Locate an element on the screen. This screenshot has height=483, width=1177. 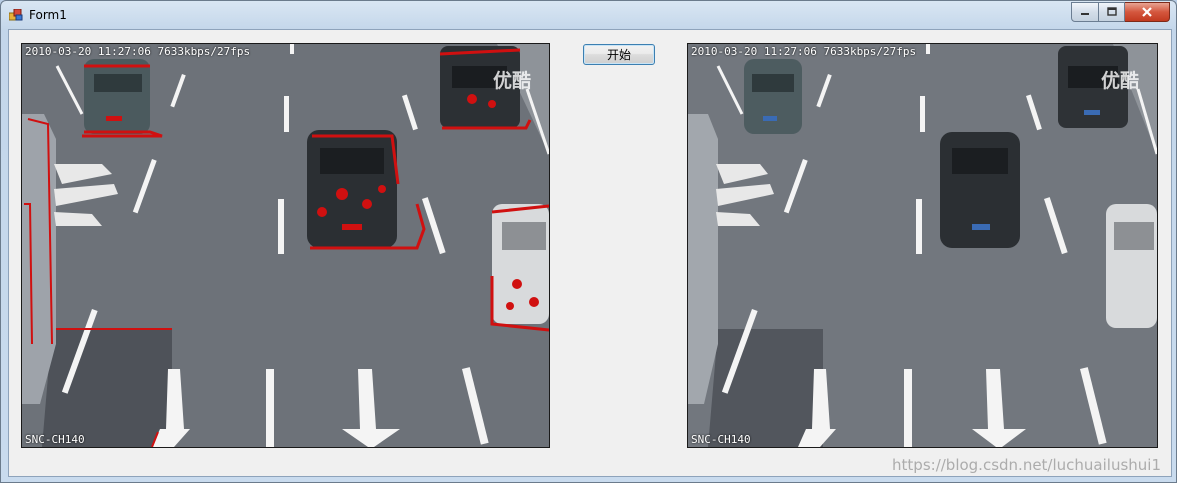
app-icon is located at coordinates (16, 15).